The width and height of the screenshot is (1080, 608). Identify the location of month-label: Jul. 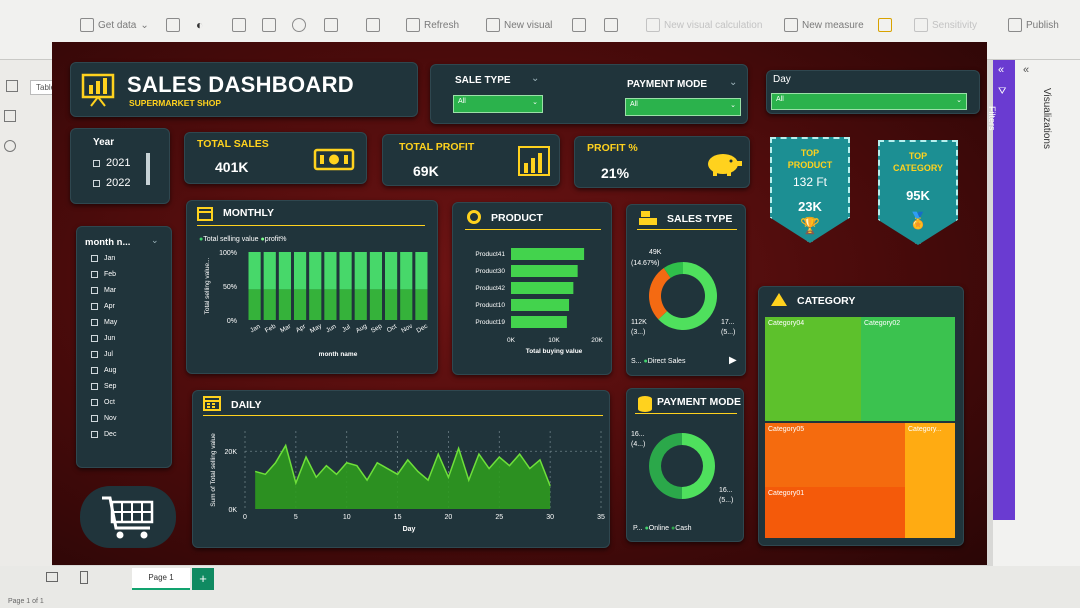
(108, 354).